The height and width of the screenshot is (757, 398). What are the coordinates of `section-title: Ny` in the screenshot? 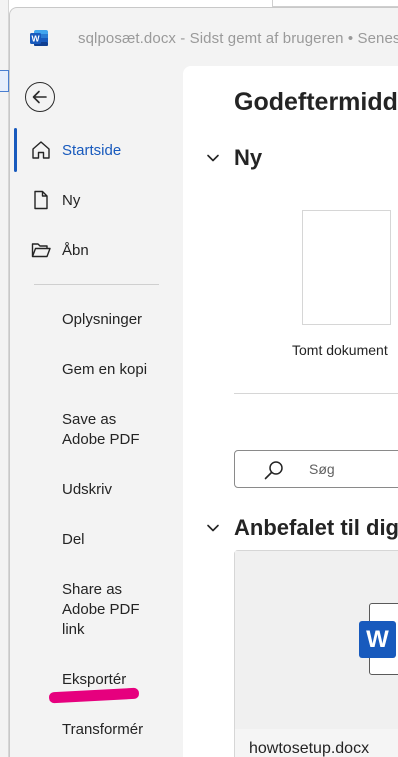 It's located at (248, 157).